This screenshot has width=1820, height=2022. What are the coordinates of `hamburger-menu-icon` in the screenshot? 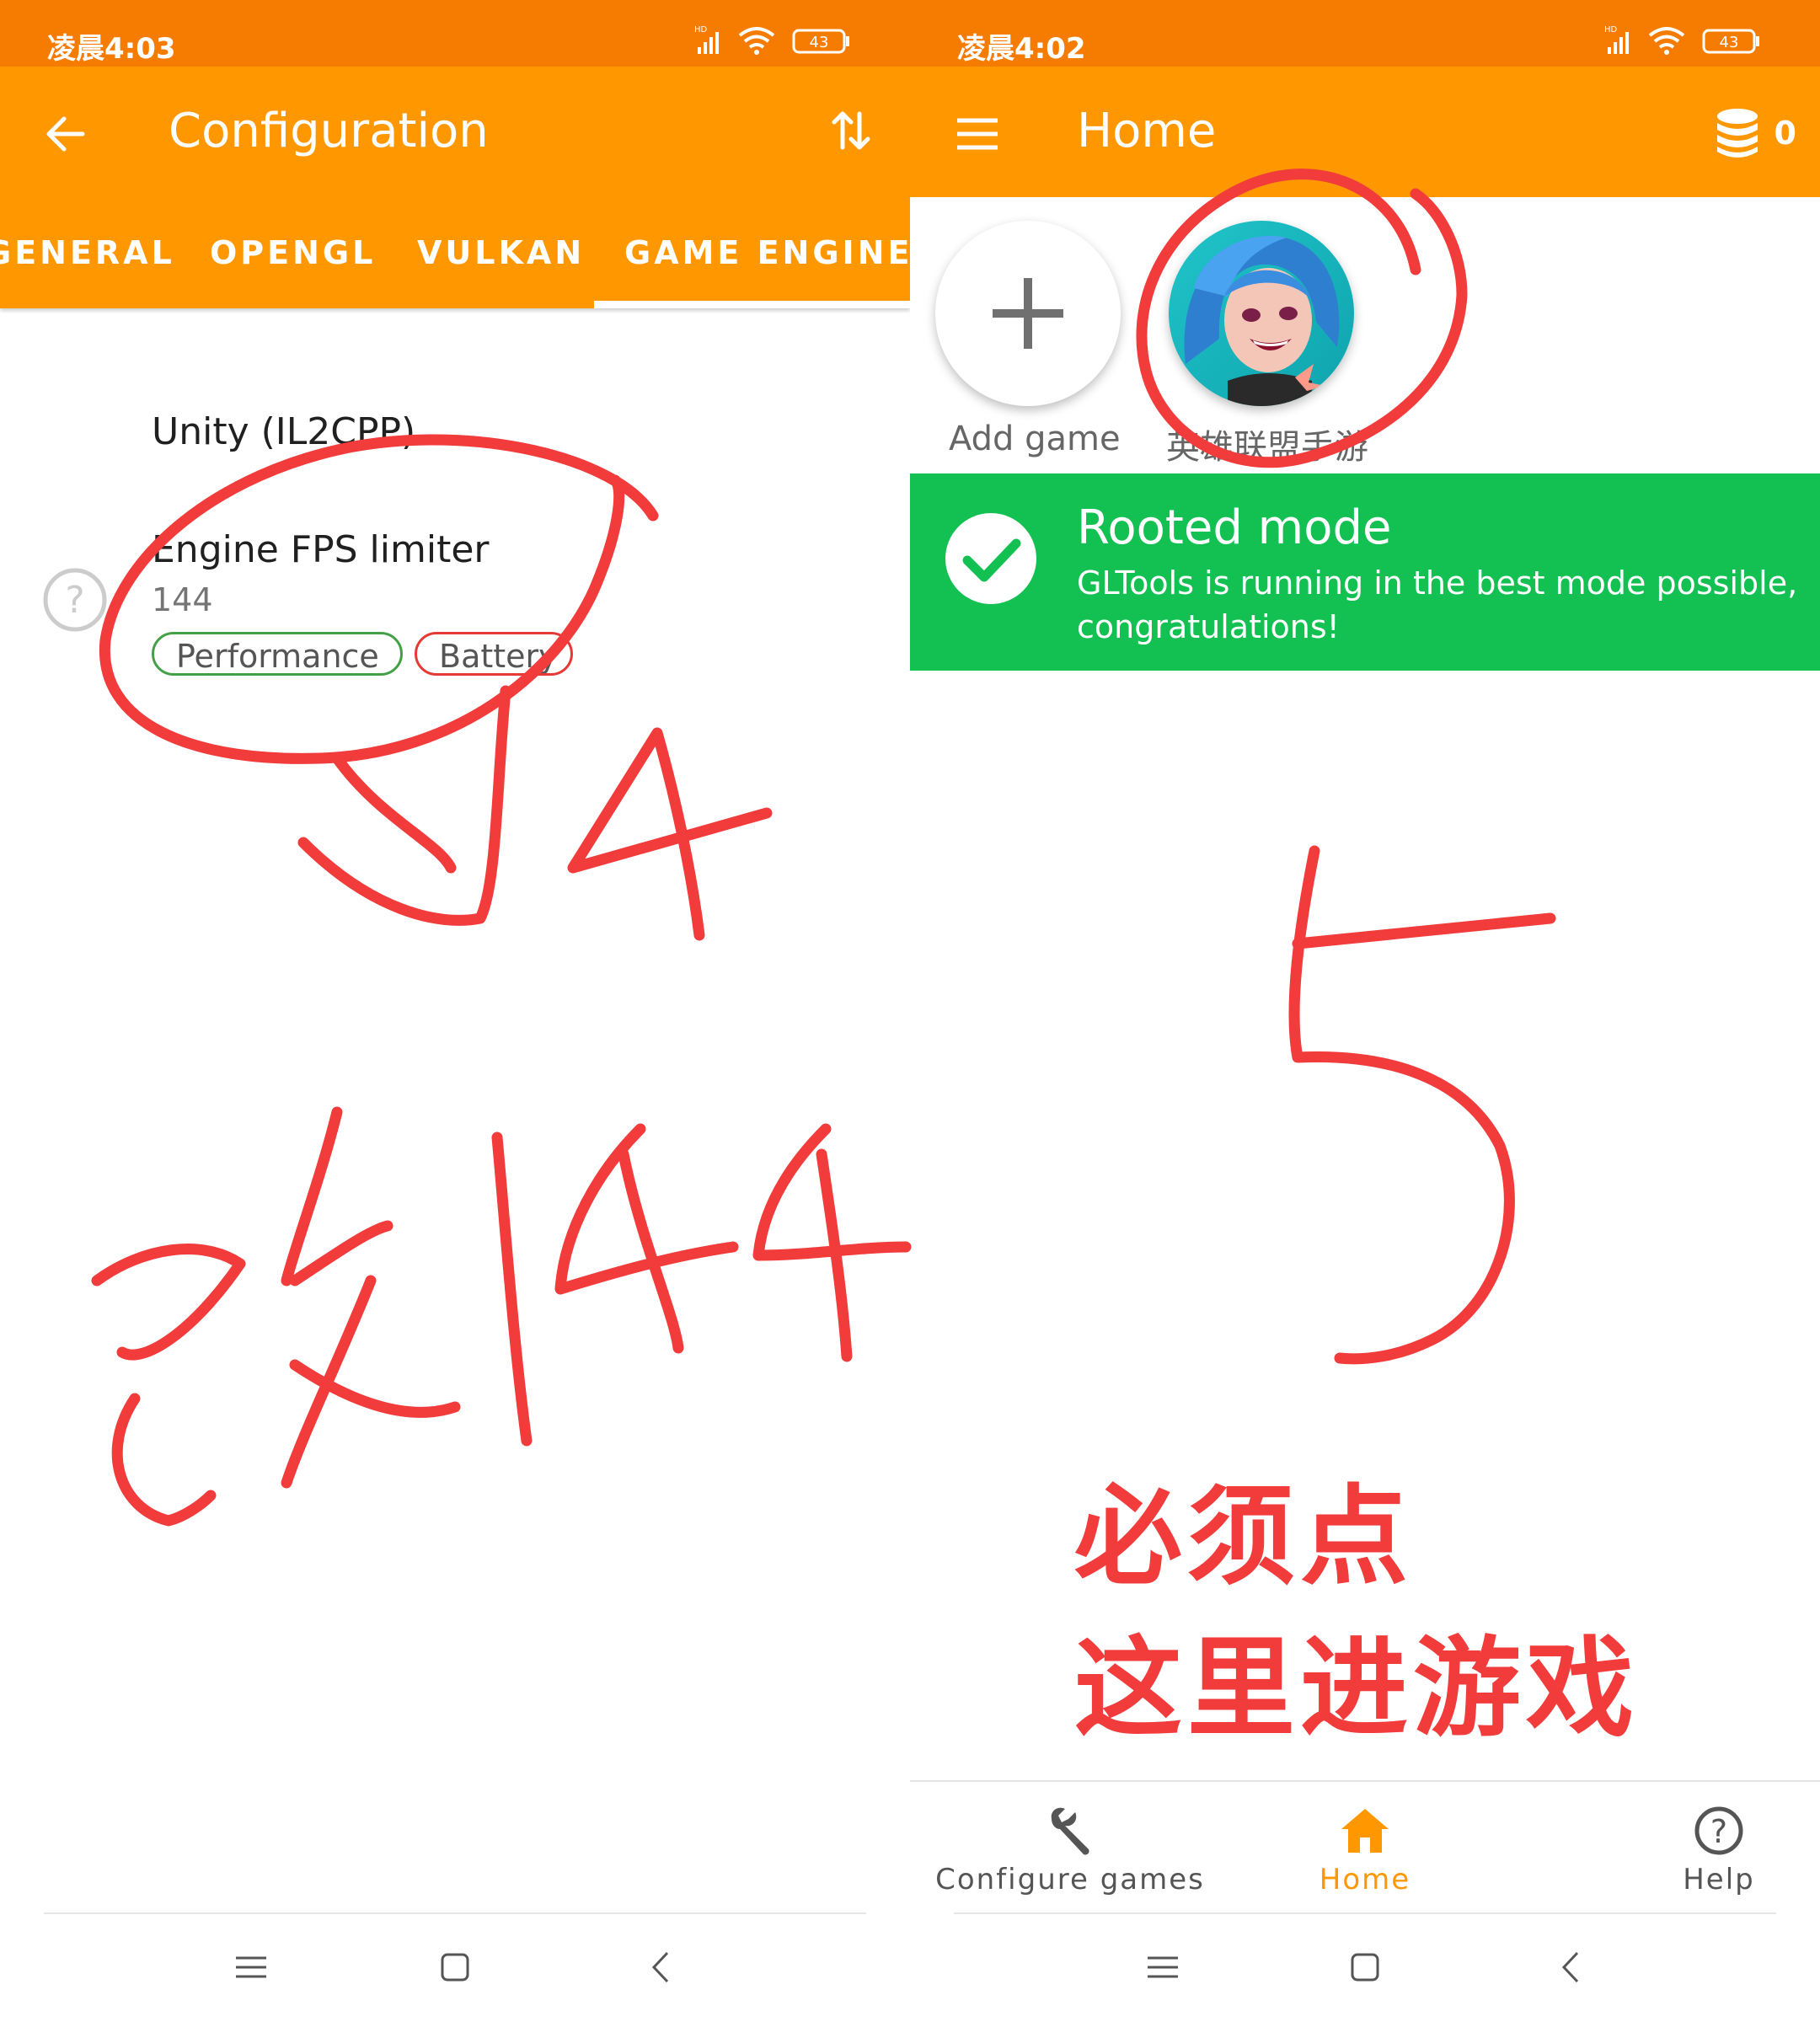 It's located at (977, 134).